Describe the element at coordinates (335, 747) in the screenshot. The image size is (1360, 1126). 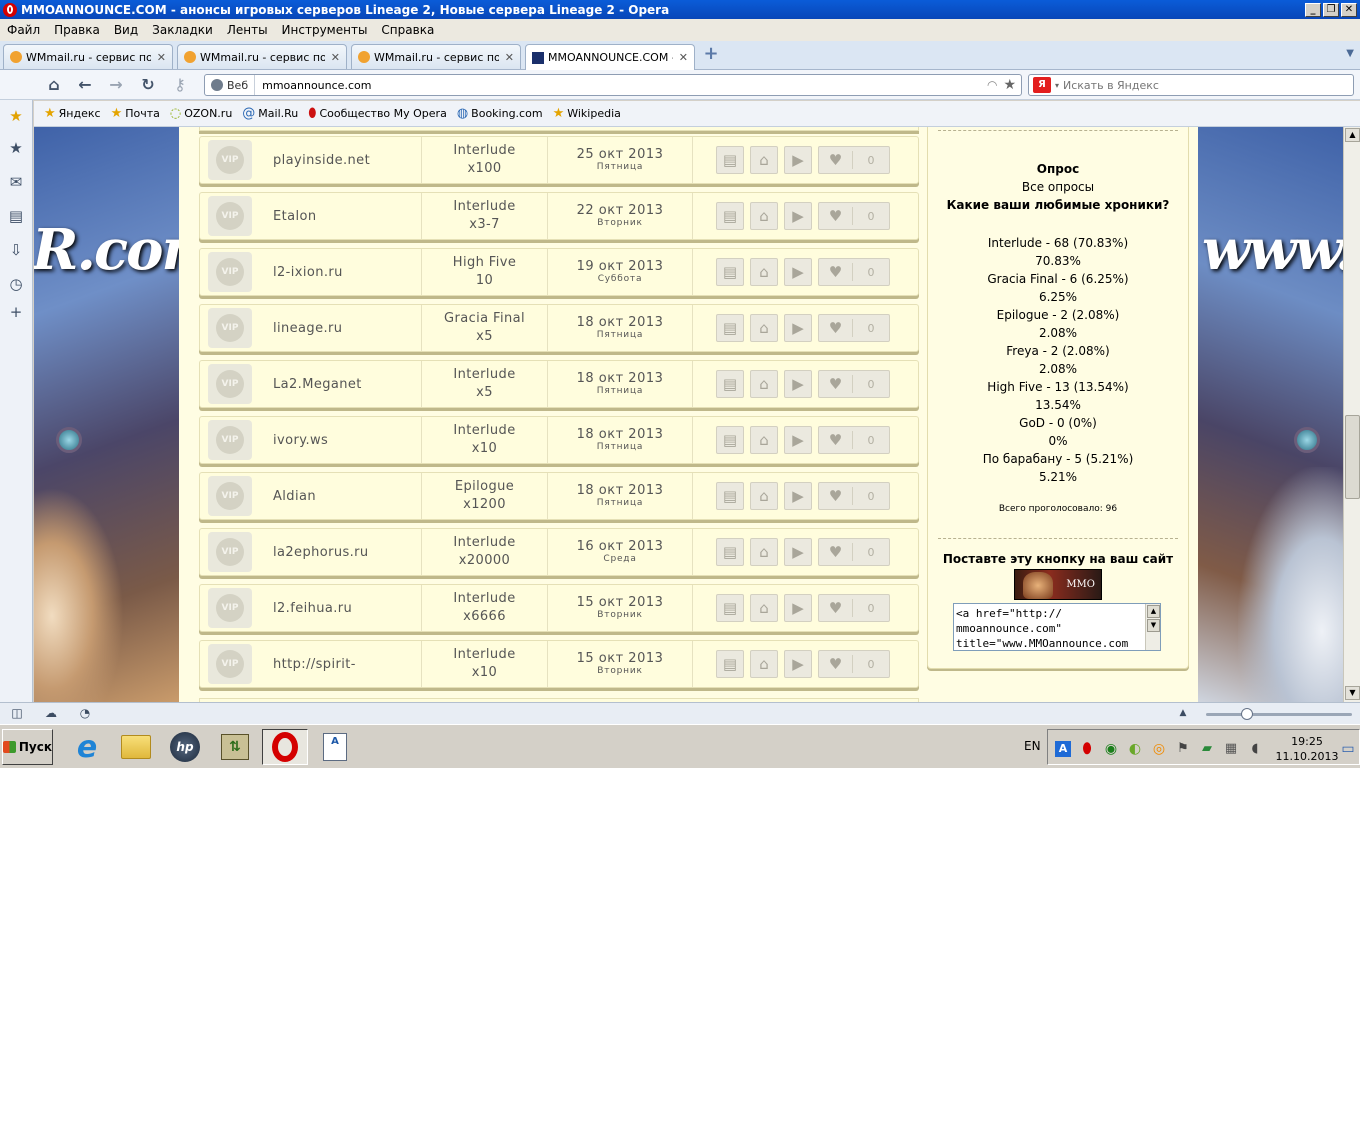
I see `taskbar-address-book: A` at that location.